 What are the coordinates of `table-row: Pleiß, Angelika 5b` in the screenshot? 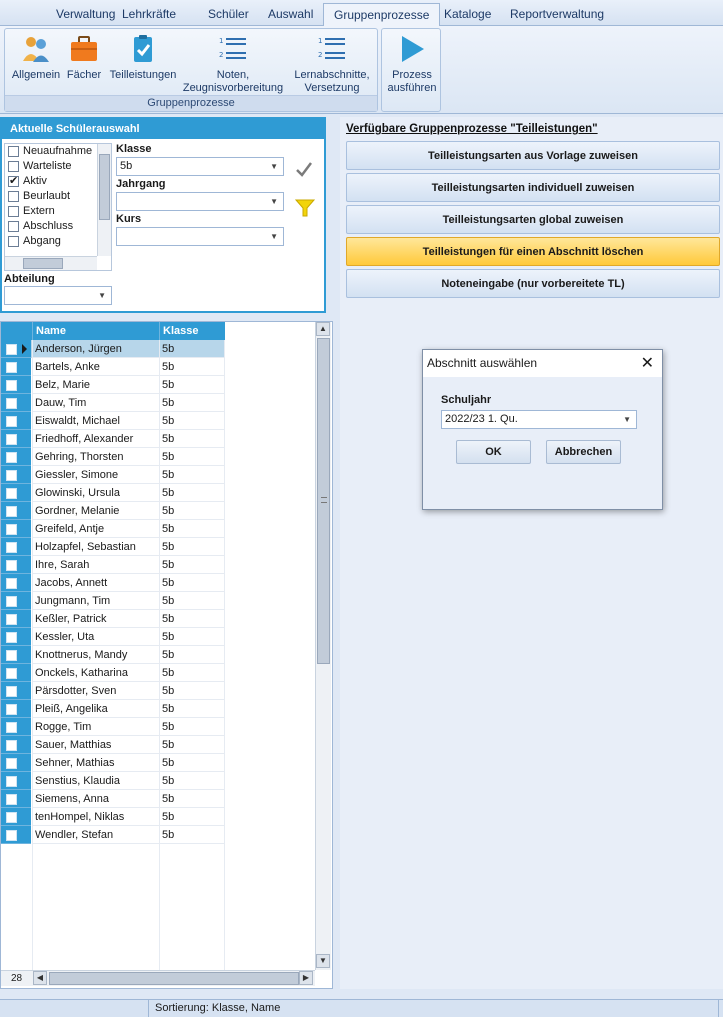 It's located at (113, 709).